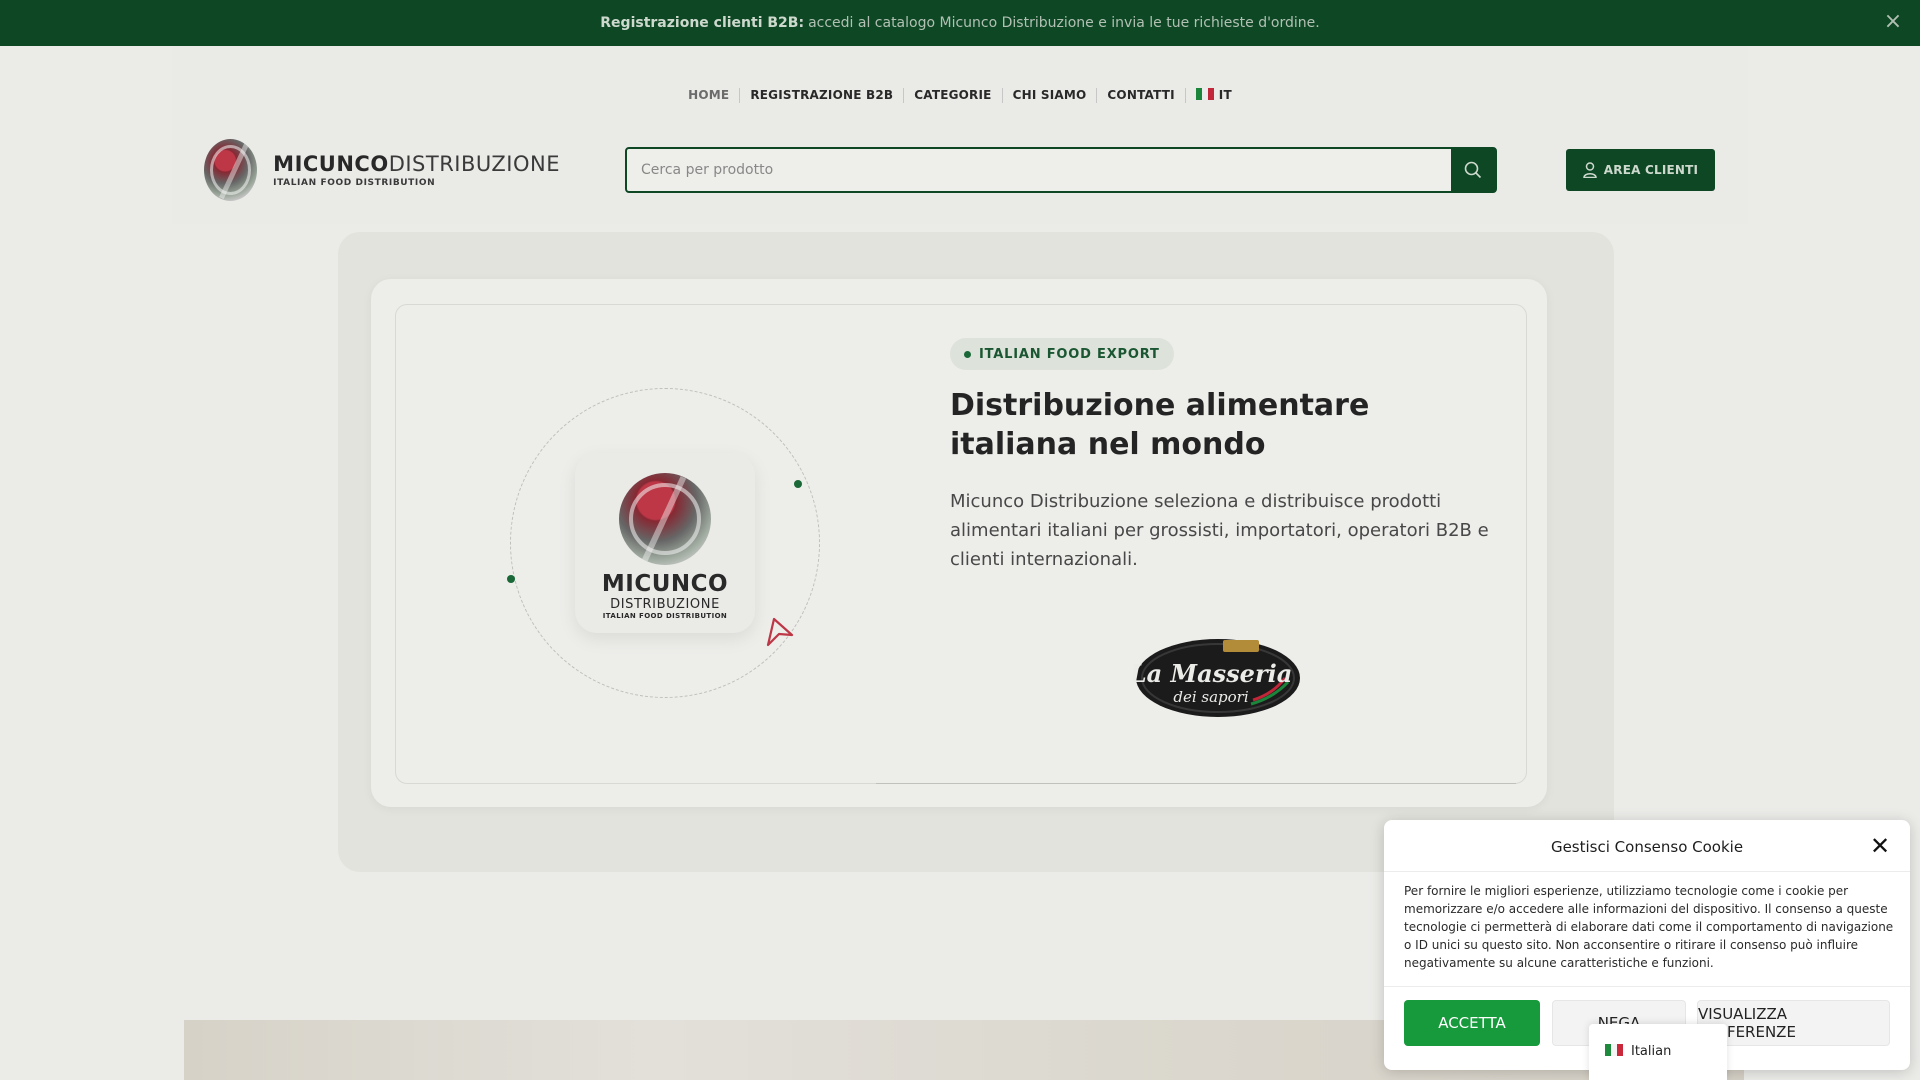 The image size is (1920, 1080). What do you see at coordinates (822, 95) in the screenshot?
I see `nav-registrazione-b2b: REGISTRAZIONE B2B` at bounding box center [822, 95].